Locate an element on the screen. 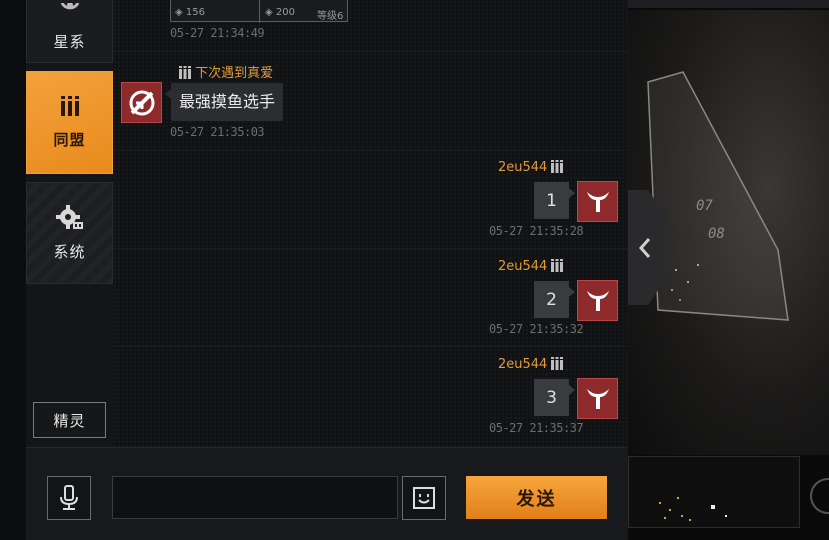 The width and height of the screenshot is (829, 540). nav-system-label: 系统 is located at coordinates (69, 251).